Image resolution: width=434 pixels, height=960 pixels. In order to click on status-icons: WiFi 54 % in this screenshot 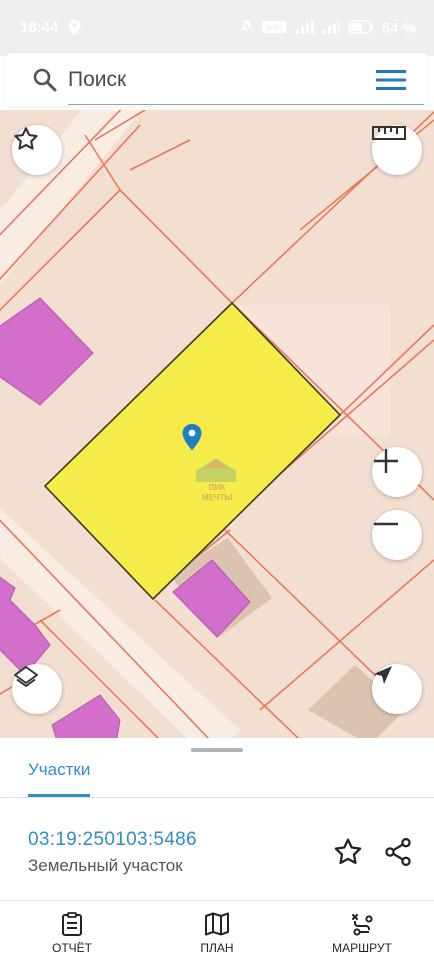, I will do `click(328, 28)`.